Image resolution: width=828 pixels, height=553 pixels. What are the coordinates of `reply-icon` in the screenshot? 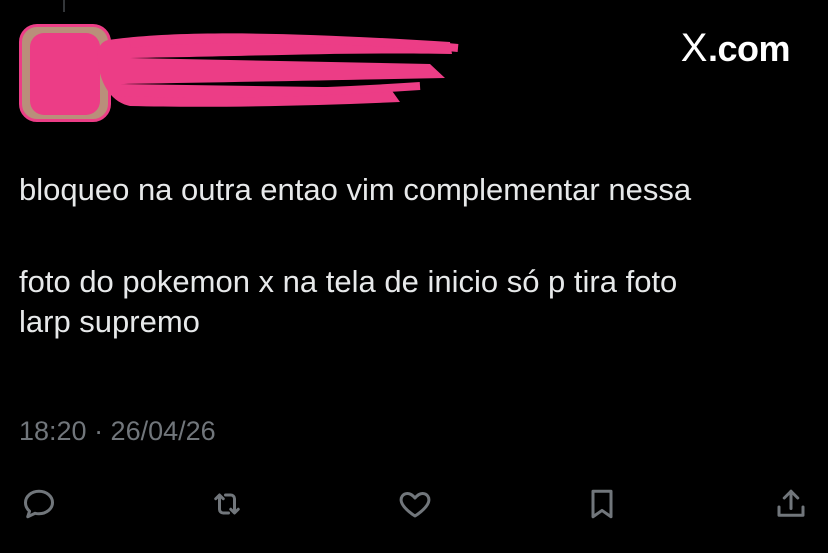 It's located at (39, 504).